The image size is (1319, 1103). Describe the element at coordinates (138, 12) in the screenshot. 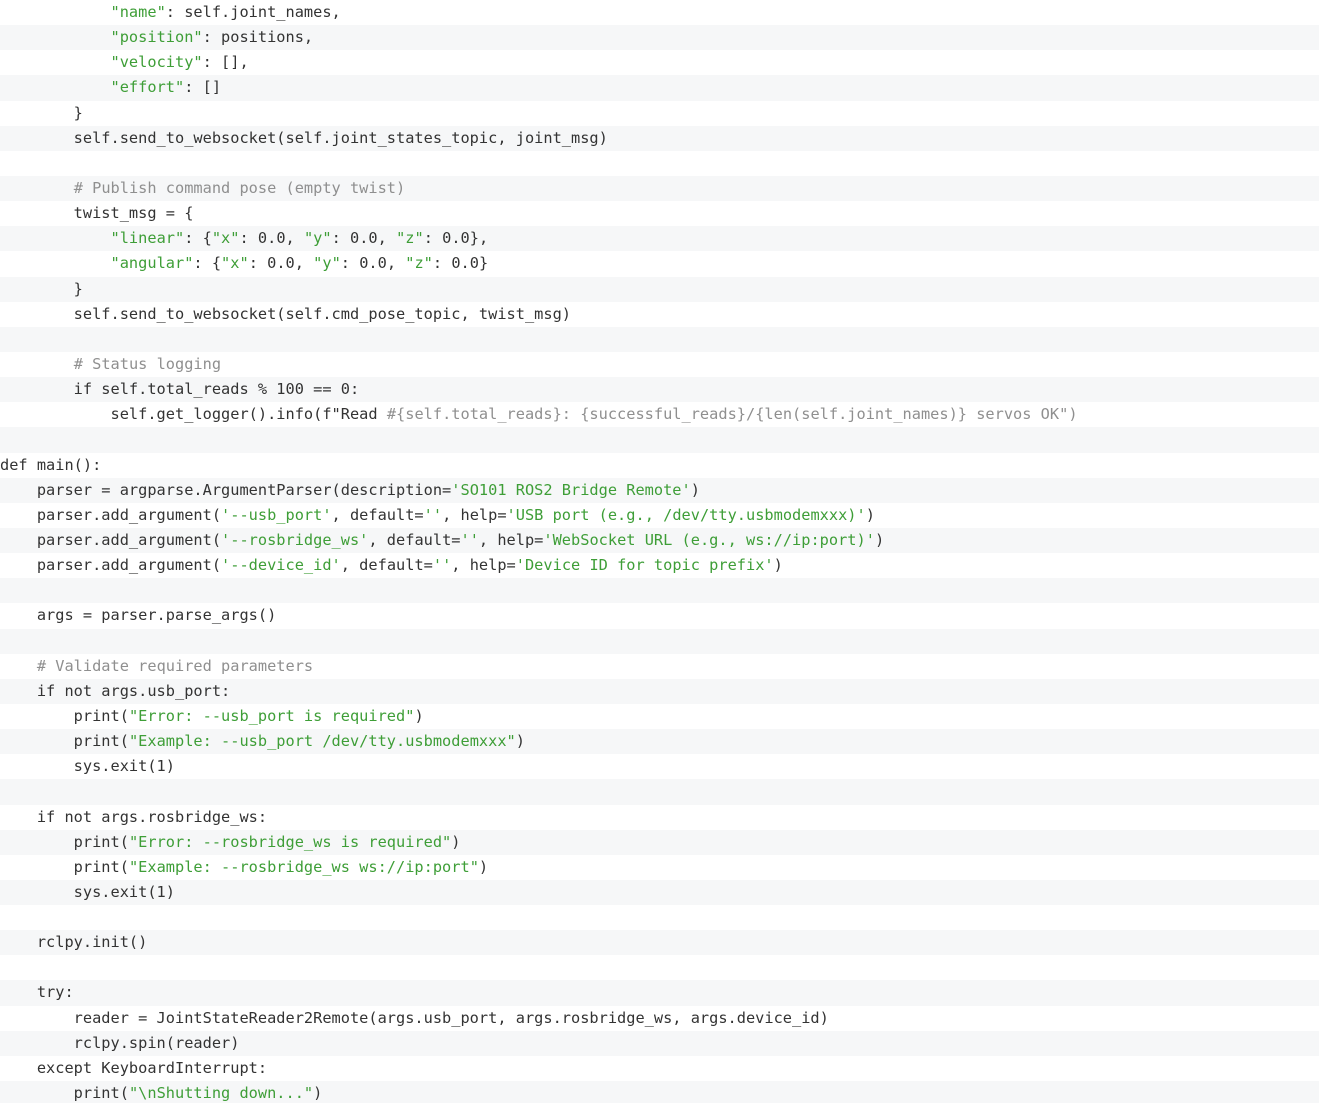

I see `string-token: "name"` at that location.